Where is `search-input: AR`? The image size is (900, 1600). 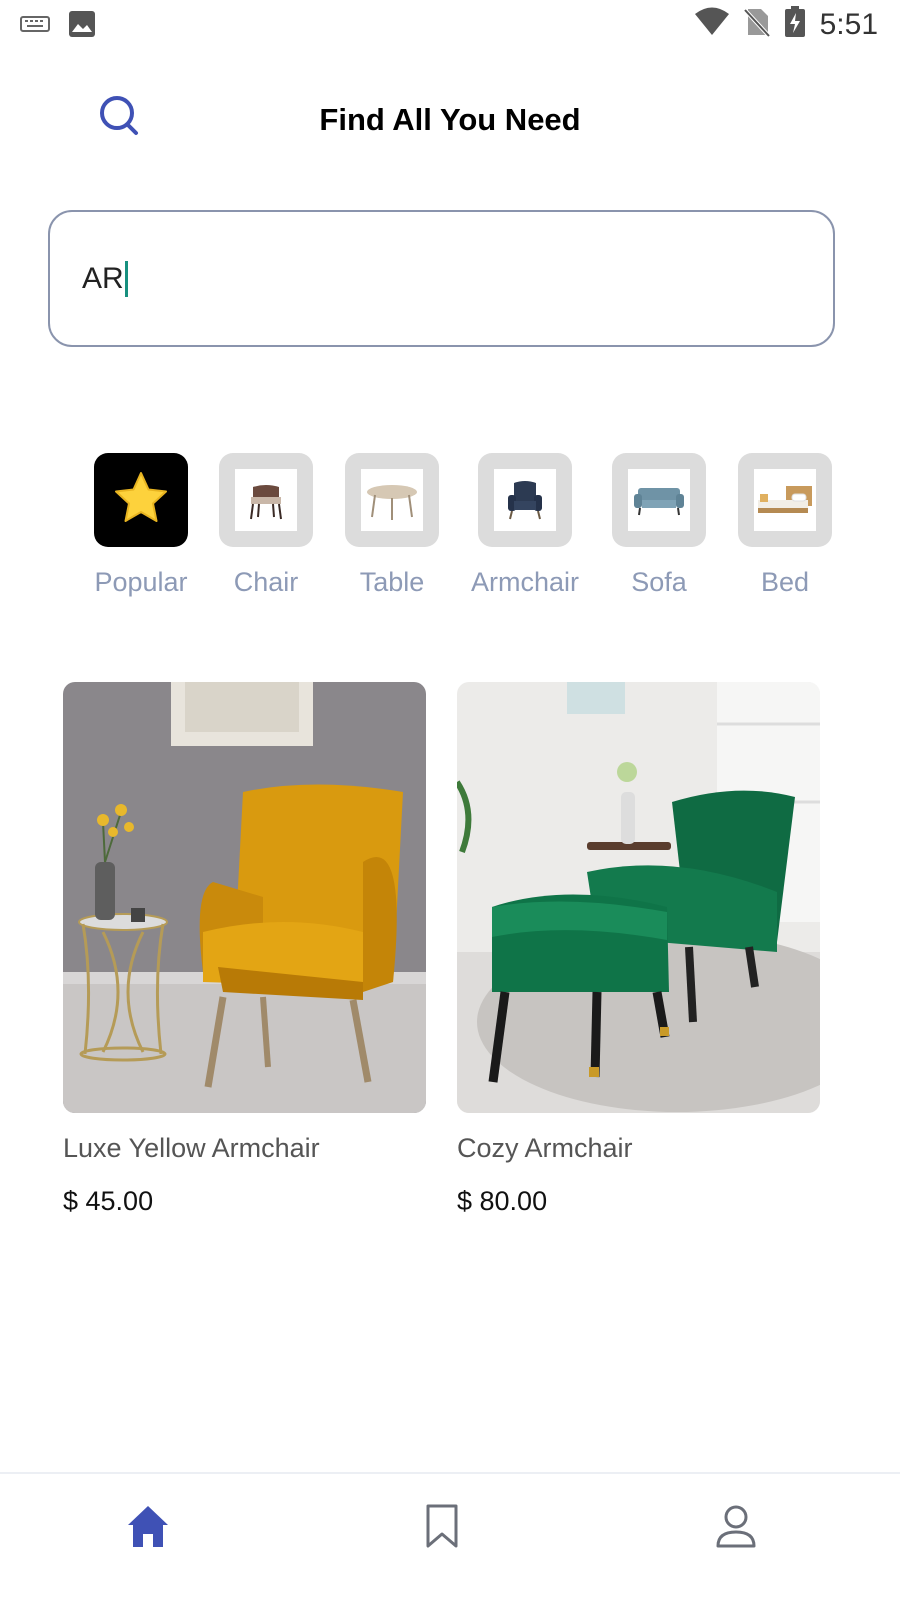 search-input: AR is located at coordinates (441, 278).